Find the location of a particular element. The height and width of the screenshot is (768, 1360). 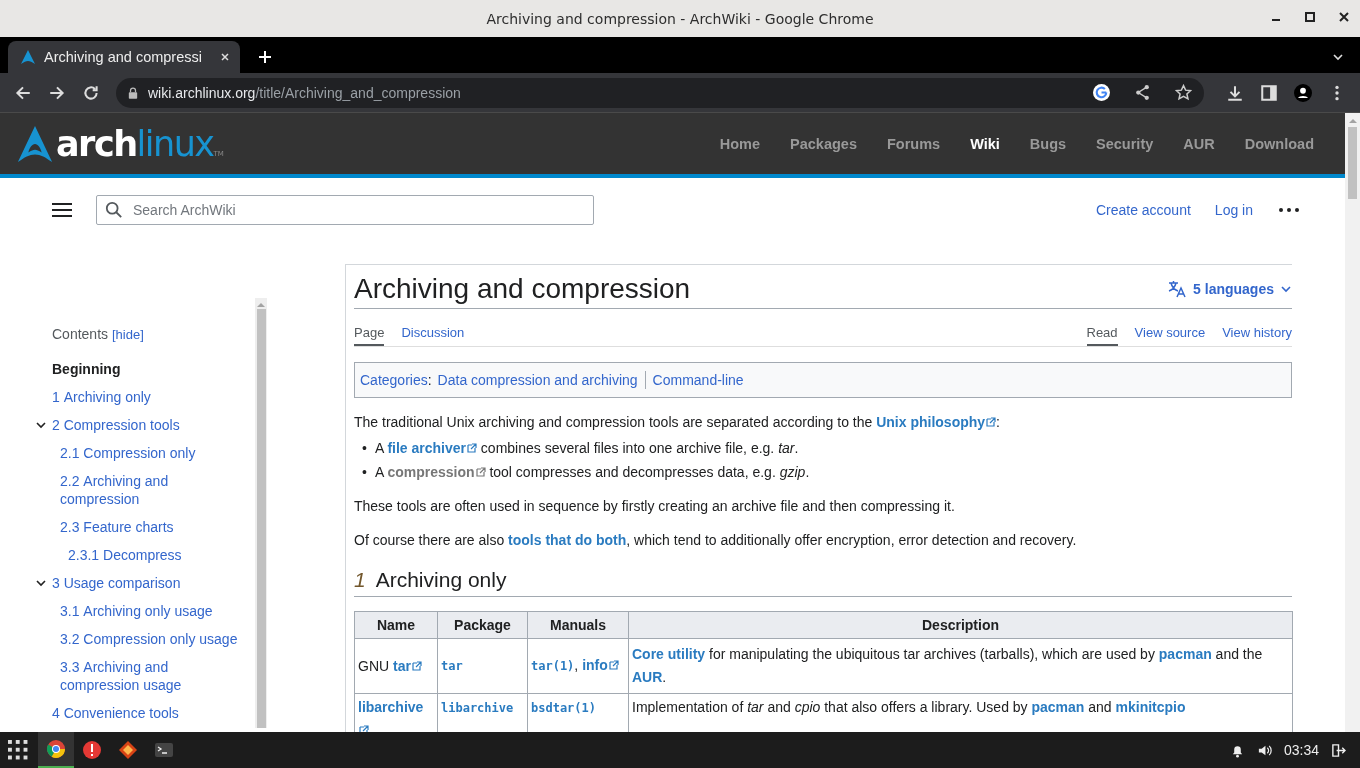

section-number: 1 is located at coordinates (360, 580).